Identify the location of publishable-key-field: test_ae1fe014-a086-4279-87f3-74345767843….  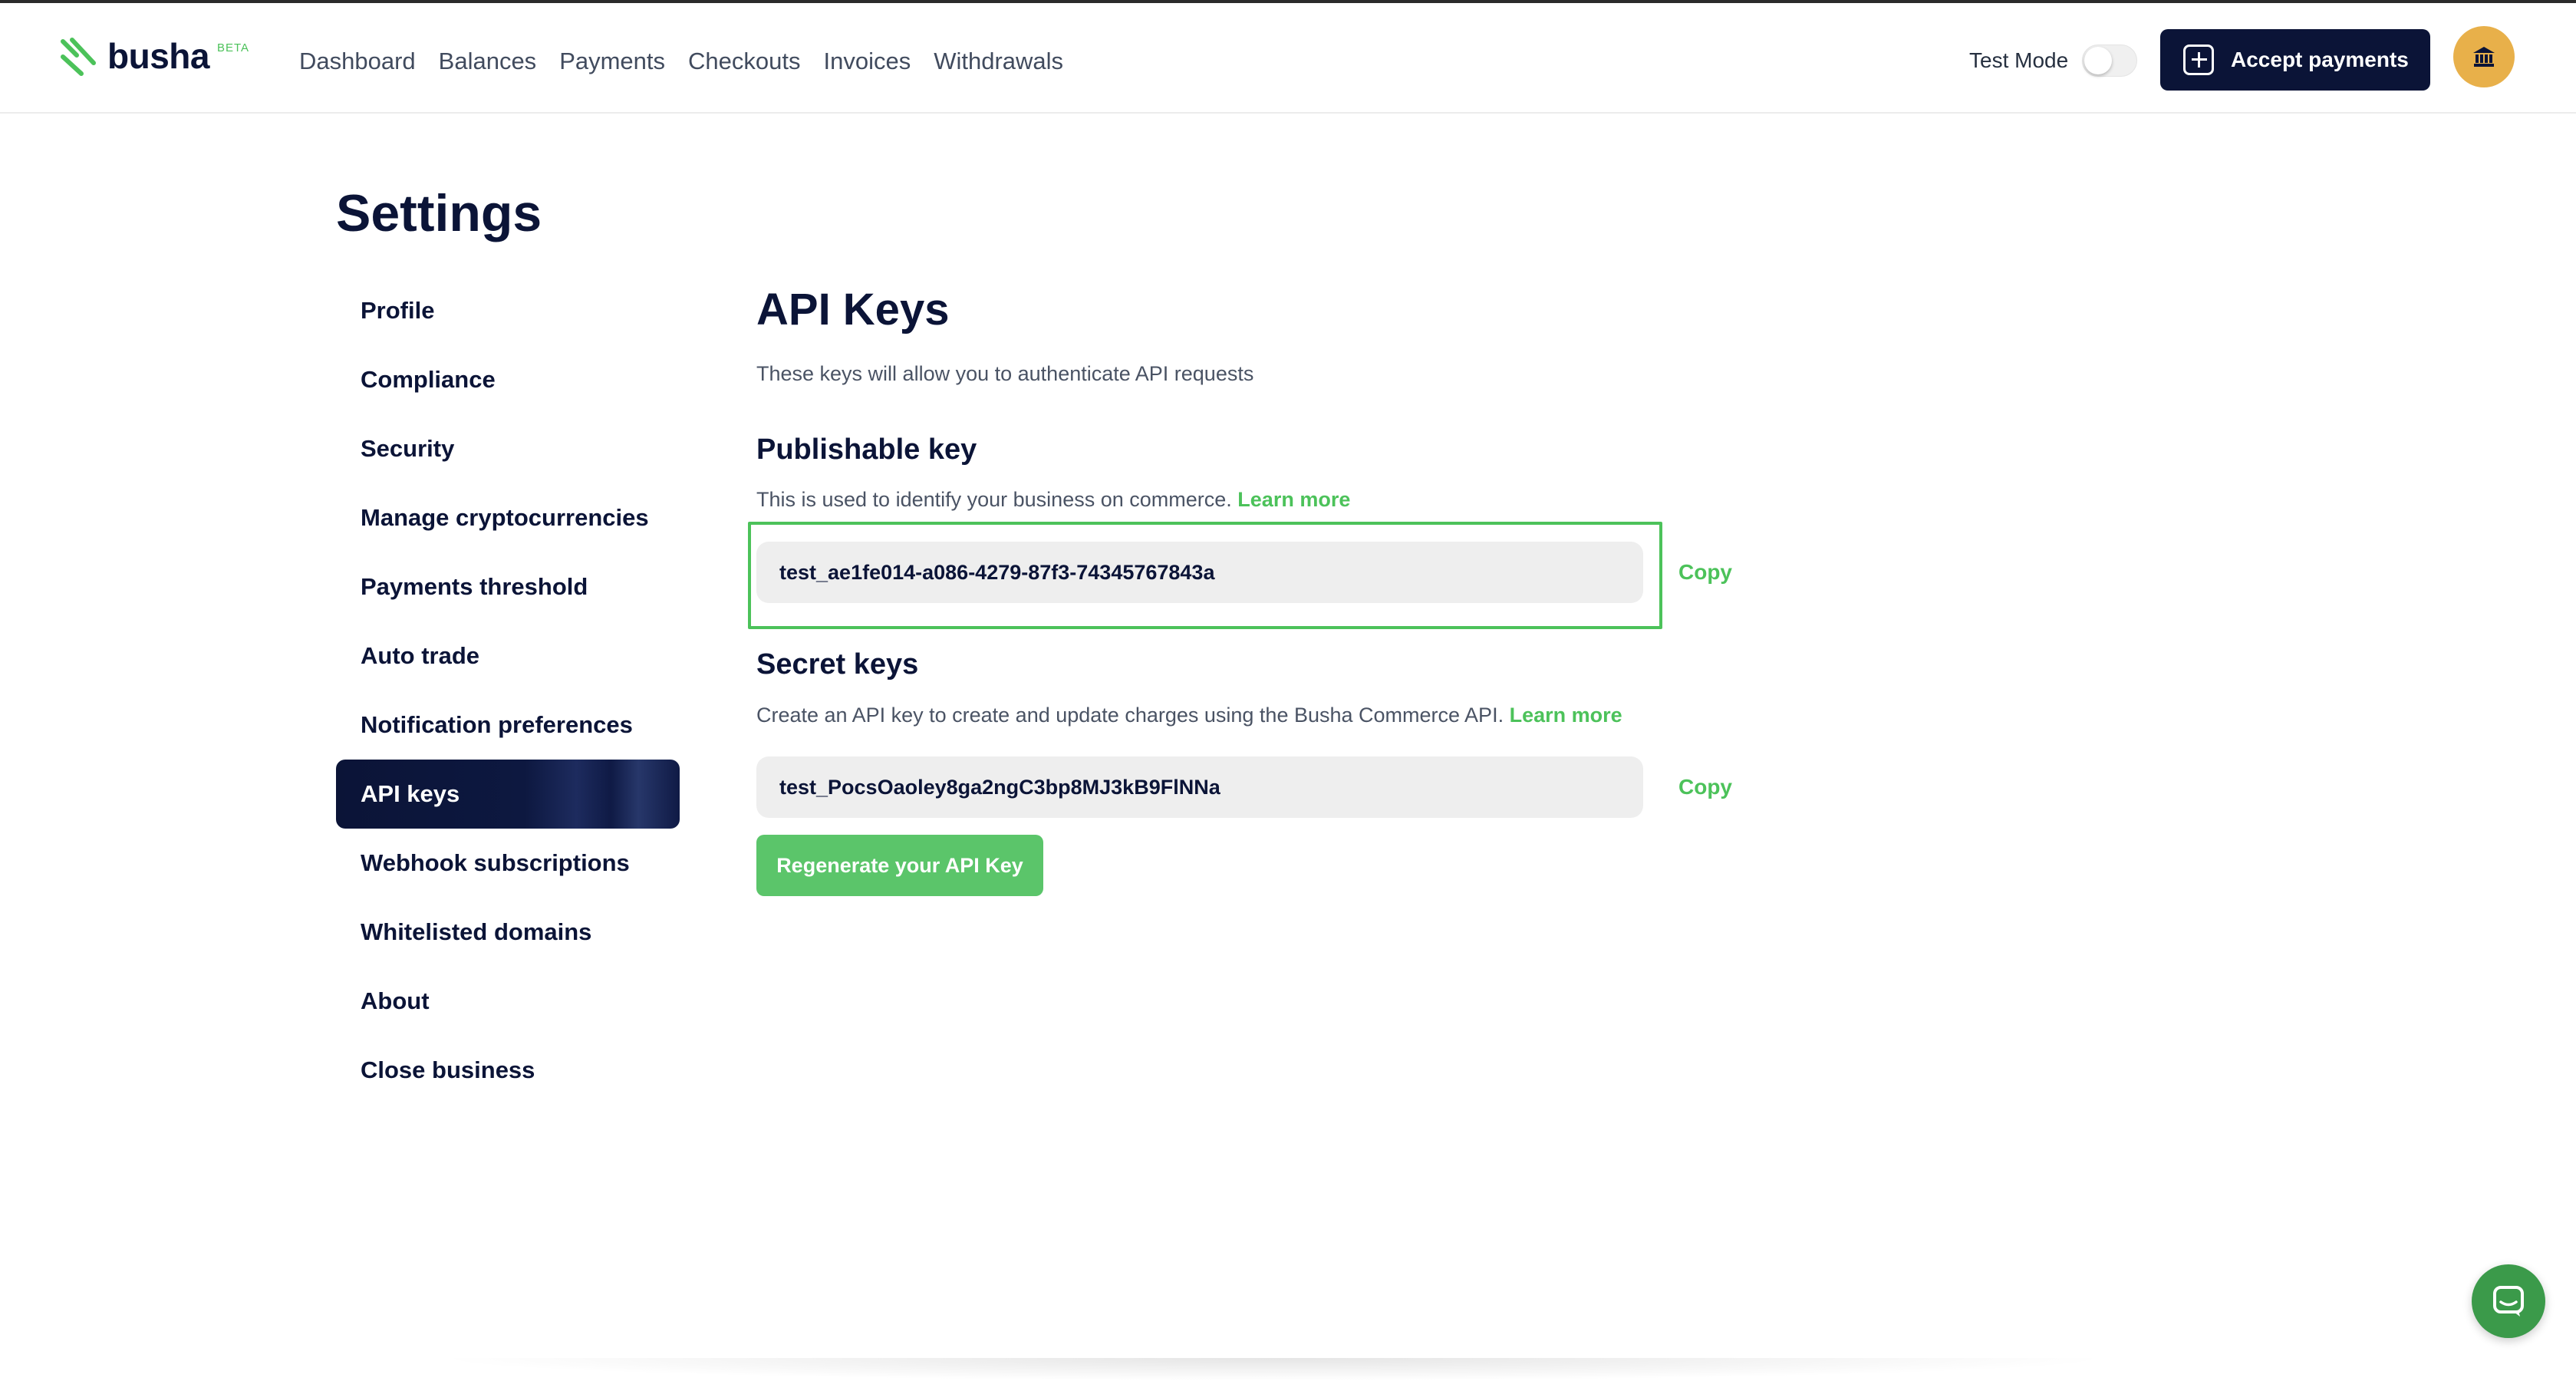
(1199, 572).